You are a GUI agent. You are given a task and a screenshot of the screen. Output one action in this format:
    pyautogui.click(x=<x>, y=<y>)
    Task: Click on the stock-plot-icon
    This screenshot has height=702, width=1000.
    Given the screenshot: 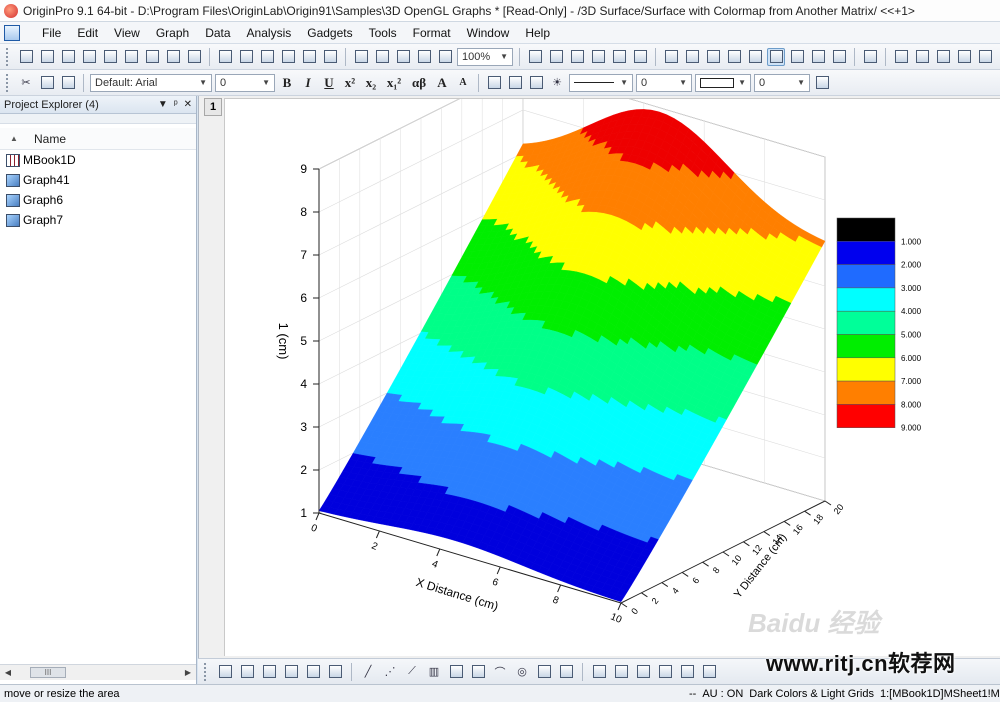 What is the action you would take?
    pyautogui.click(x=544, y=672)
    